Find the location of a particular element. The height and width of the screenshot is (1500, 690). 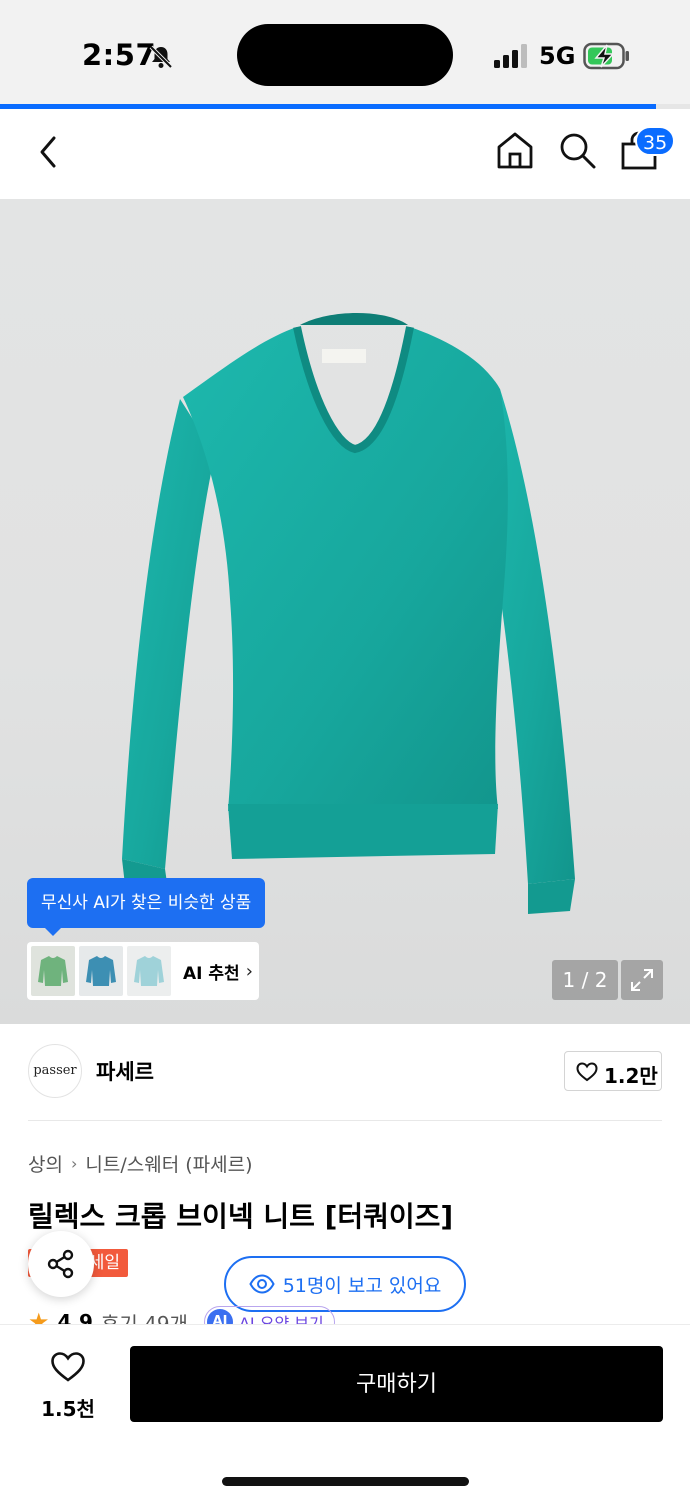

breadcrumb-subcategory: 니트/스웨터 (파세르) is located at coordinates (168, 1163).